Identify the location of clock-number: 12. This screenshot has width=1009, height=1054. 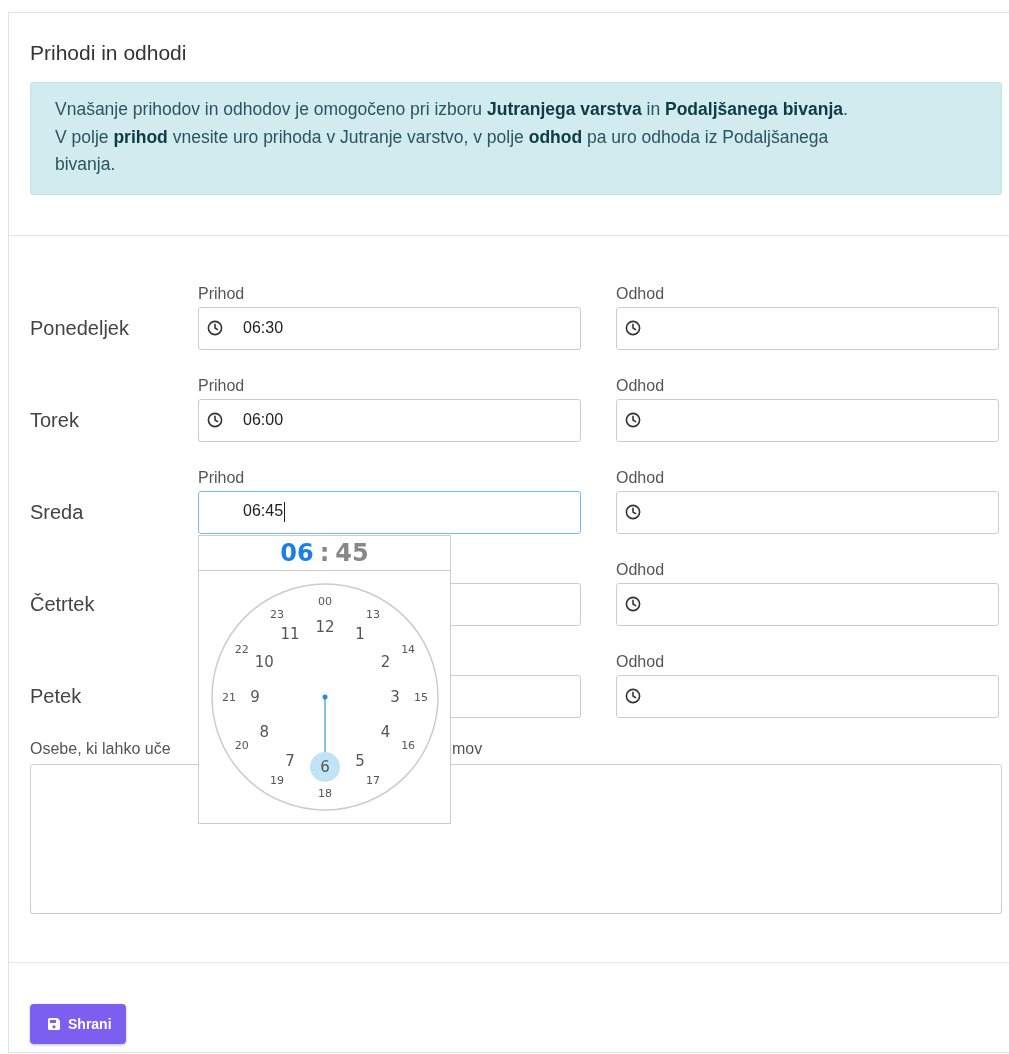
(325, 626).